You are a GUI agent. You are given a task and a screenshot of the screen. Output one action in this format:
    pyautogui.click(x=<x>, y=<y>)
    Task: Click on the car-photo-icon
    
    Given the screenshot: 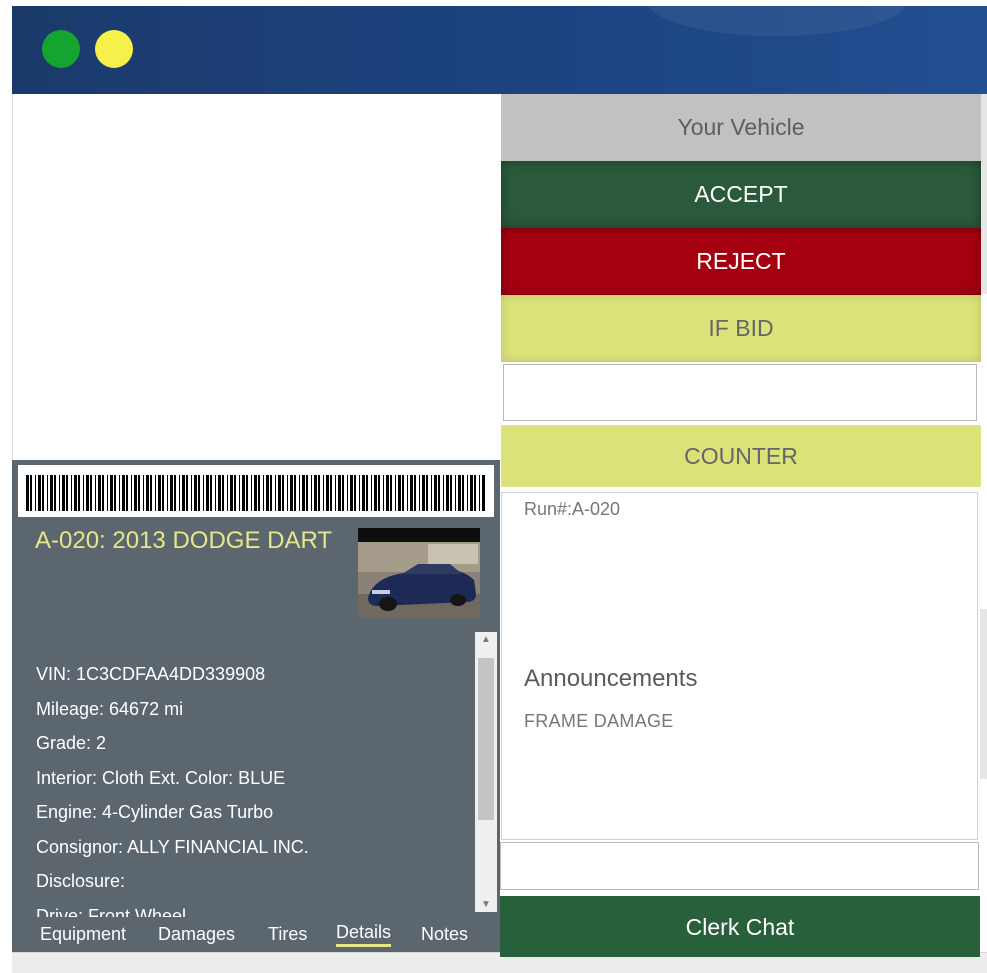 What is the action you would take?
    pyautogui.click(x=419, y=573)
    